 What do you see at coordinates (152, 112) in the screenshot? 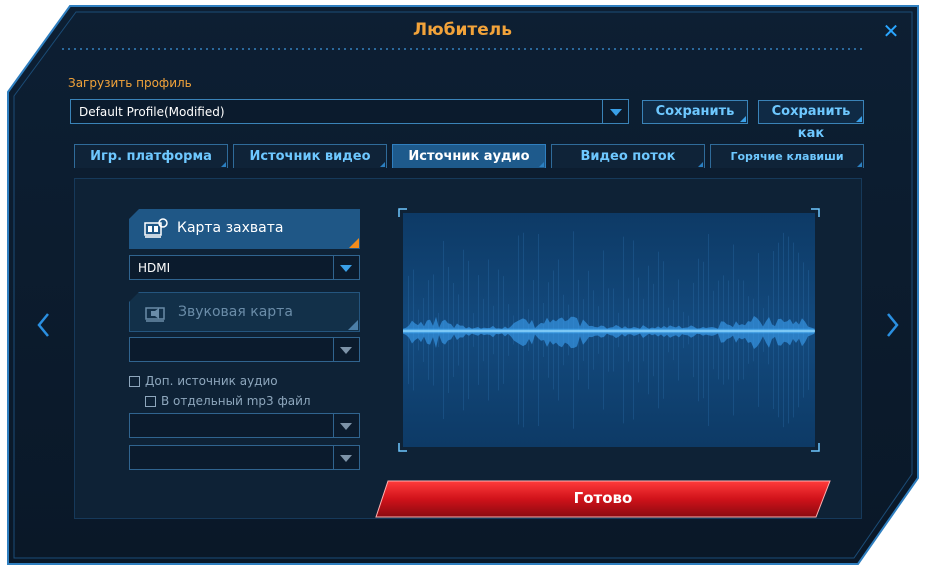
I see `profile-select-value: Default Profile(Modified)` at bounding box center [152, 112].